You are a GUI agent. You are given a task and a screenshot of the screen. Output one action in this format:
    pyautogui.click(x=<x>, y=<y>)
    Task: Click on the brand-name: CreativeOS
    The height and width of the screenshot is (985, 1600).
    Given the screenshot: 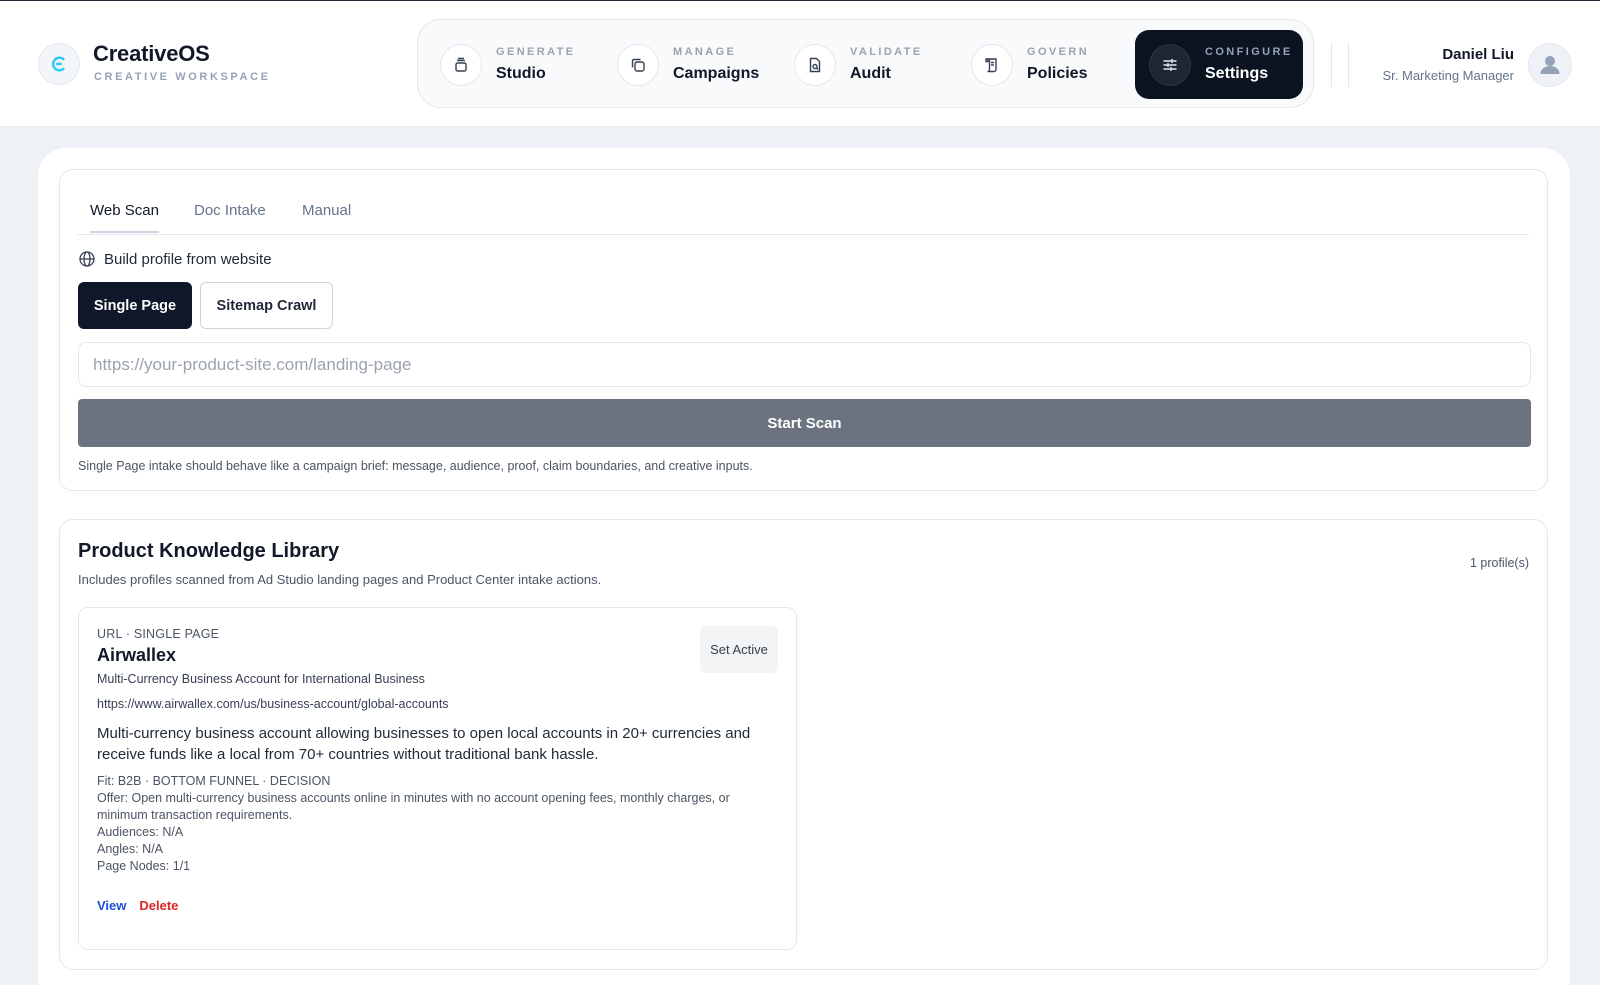 What is the action you would take?
    pyautogui.click(x=151, y=53)
    